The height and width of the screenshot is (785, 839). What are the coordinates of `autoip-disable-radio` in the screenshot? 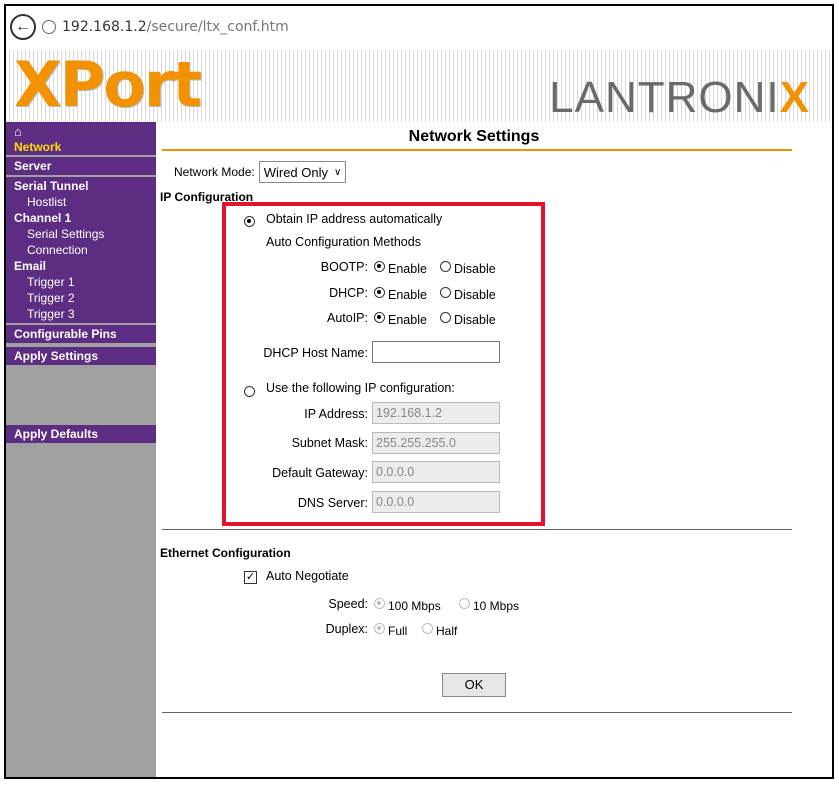 It's located at (445, 317).